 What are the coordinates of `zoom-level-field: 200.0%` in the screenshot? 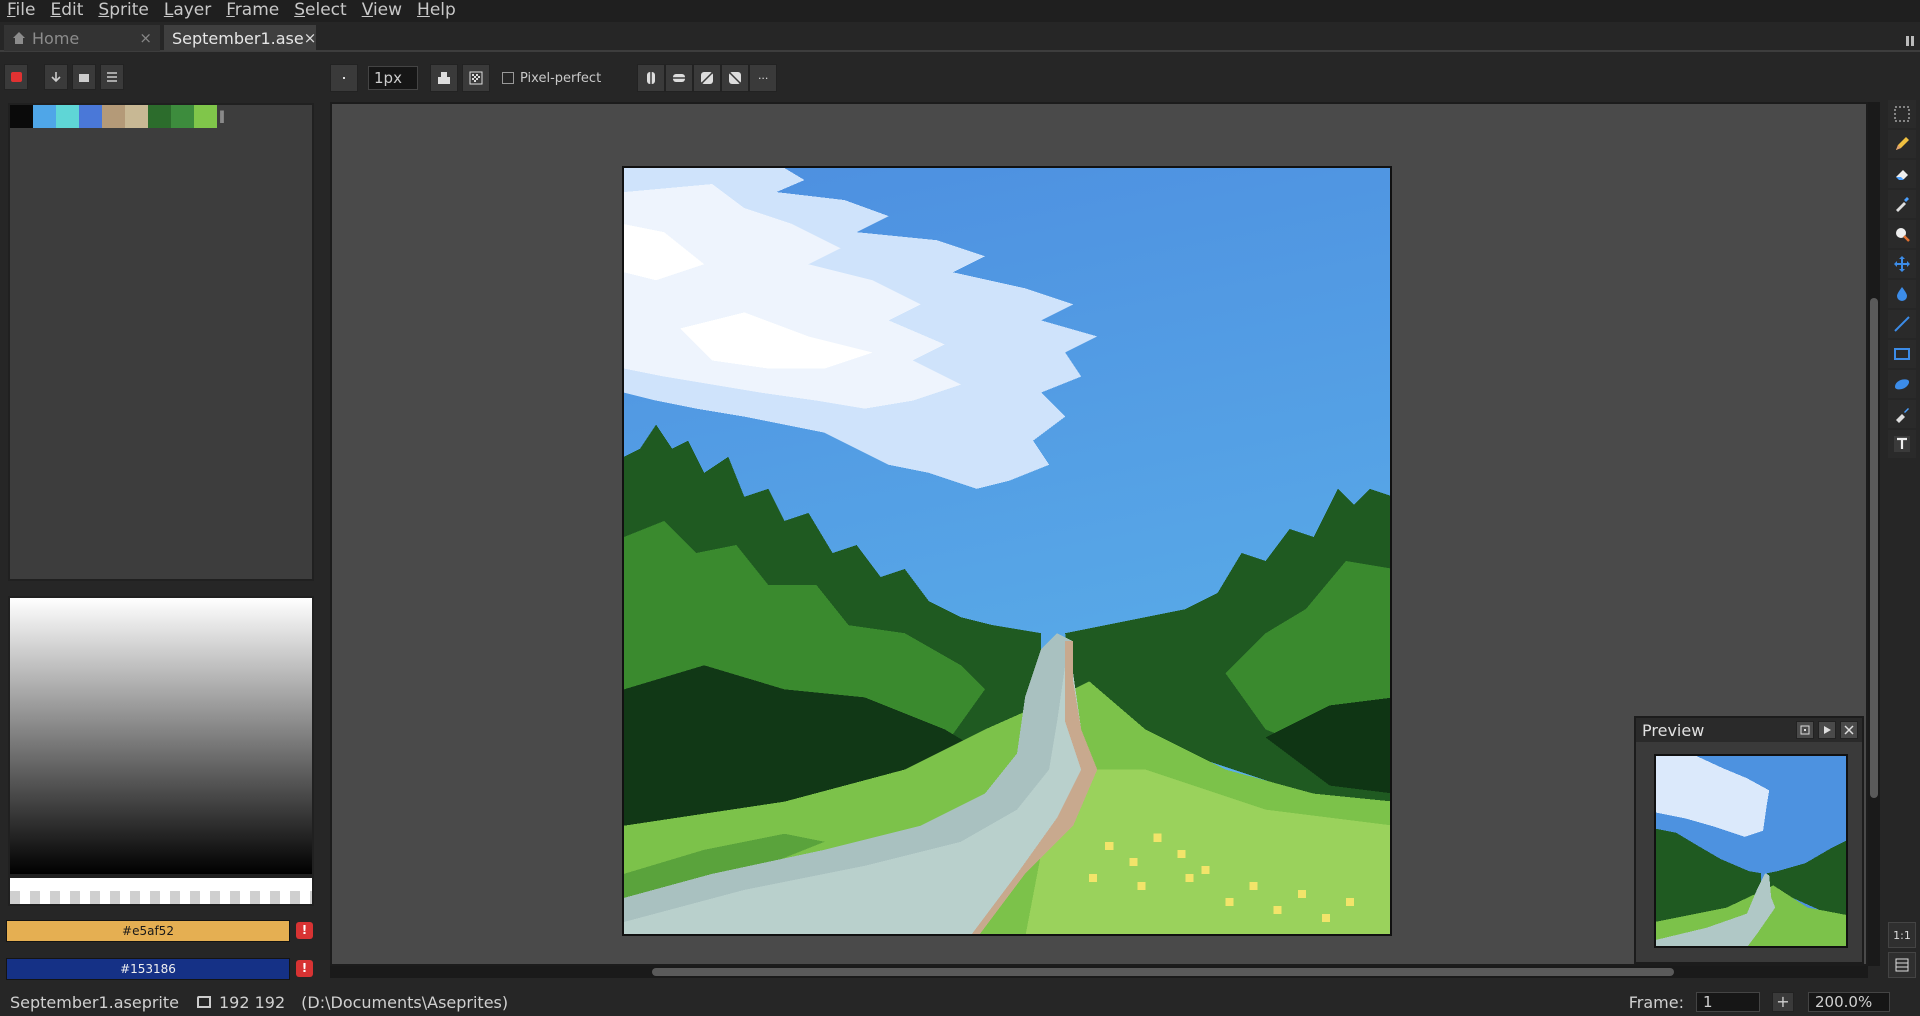 It's located at (1849, 1002).